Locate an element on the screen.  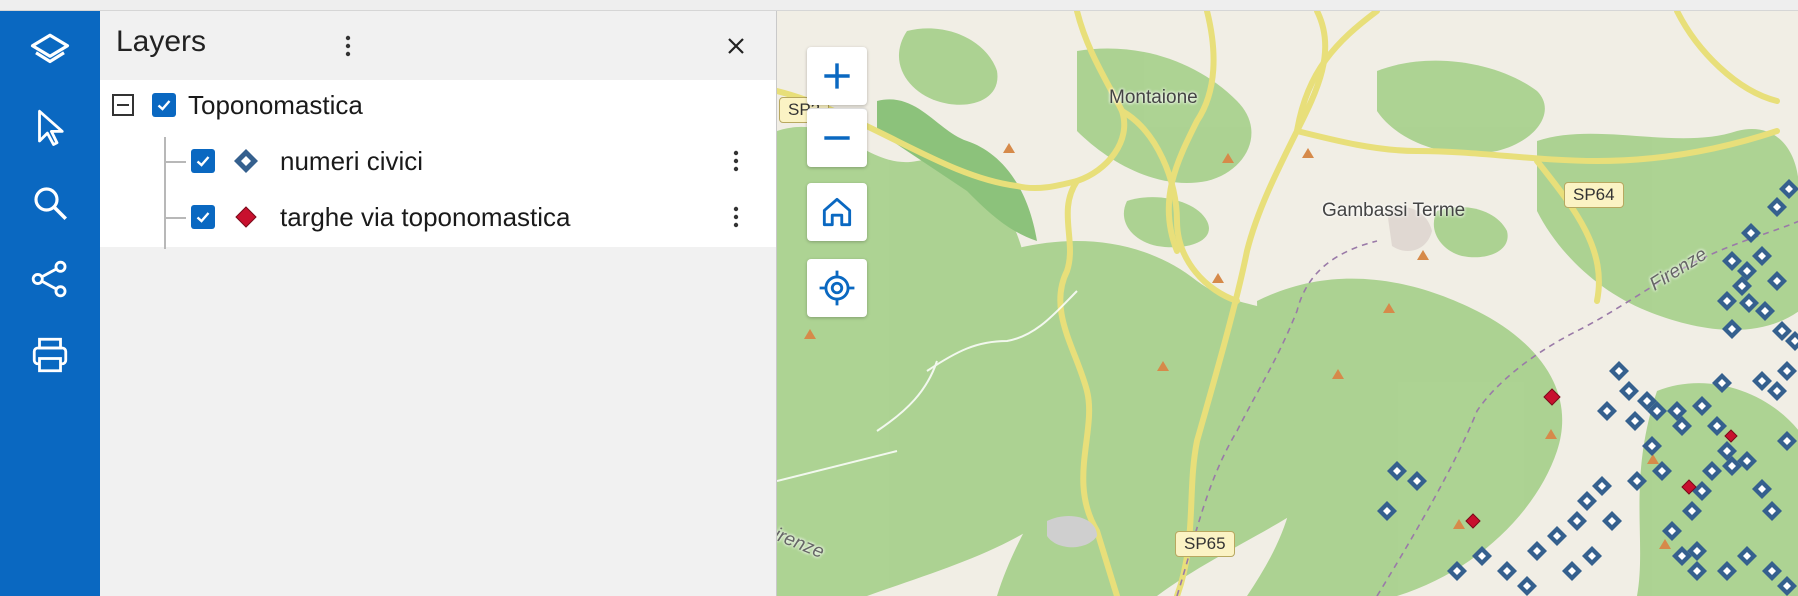
zoom-in-icon is located at coordinates (837, 76).